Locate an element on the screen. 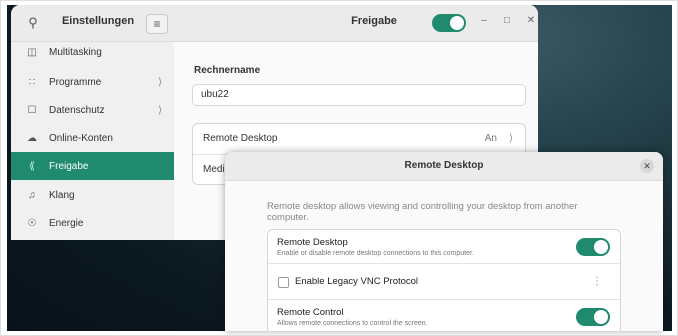 The height and width of the screenshot is (336, 678). sidebar-title: Einstellungen is located at coordinates (98, 21).